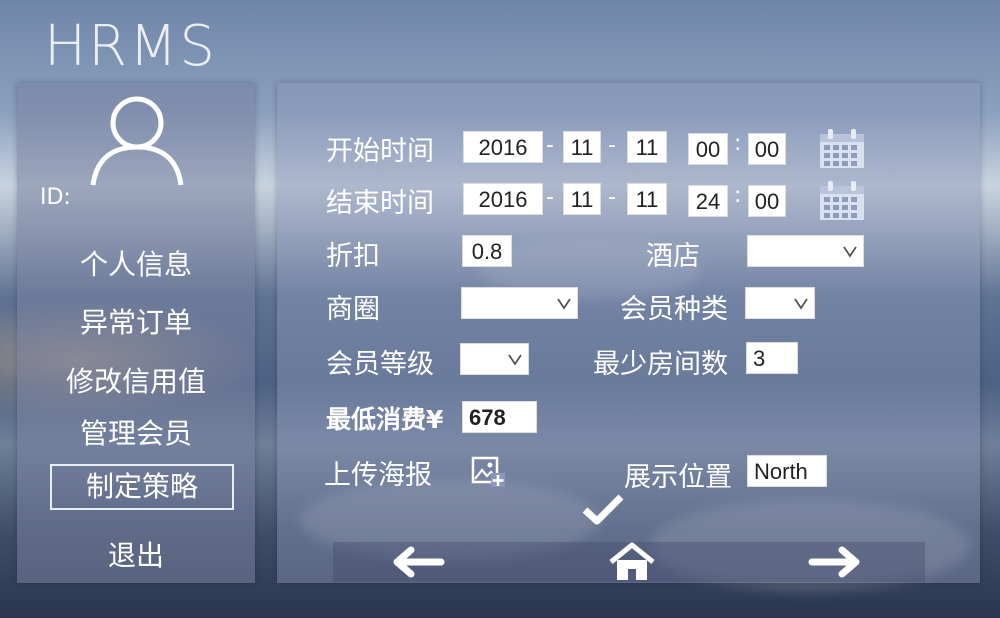 The width and height of the screenshot is (1000, 618). Describe the element at coordinates (499, 417) in the screenshot. I see `min-spend-input: 678` at that location.